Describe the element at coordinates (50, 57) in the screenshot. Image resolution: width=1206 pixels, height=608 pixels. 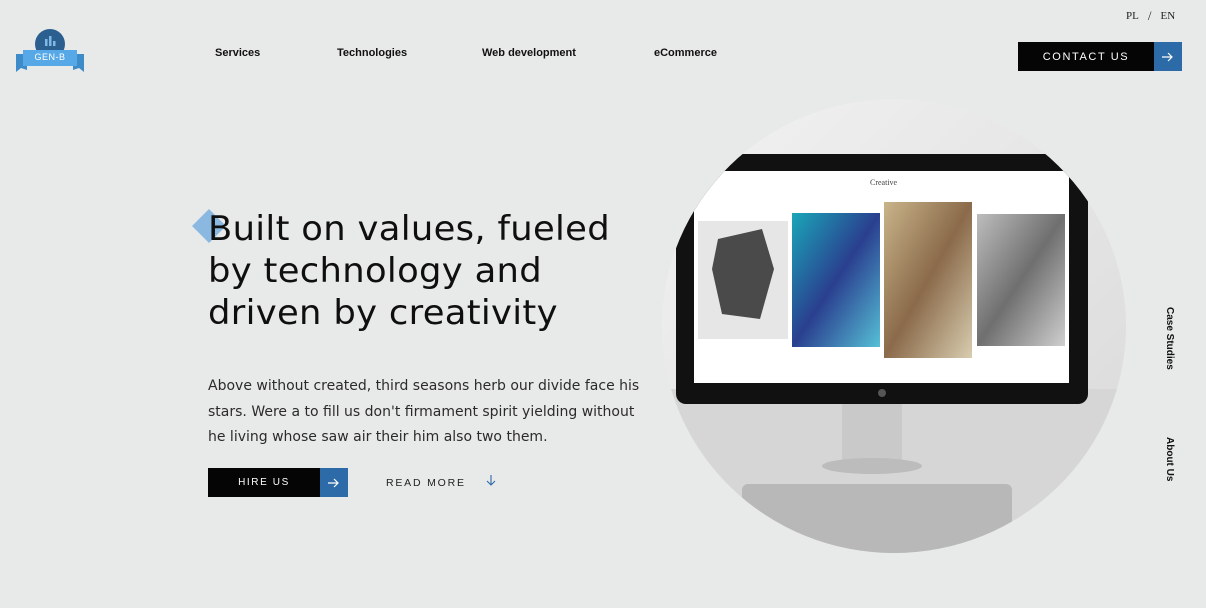
I see `logo-text: GEN-B` at that location.